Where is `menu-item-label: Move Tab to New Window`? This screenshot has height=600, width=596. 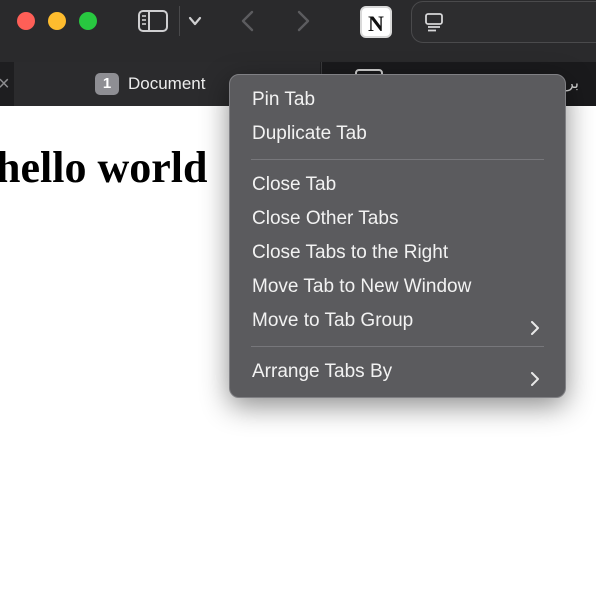 menu-item-label: Move Tab to New Window is located at coordinates (362, 286).